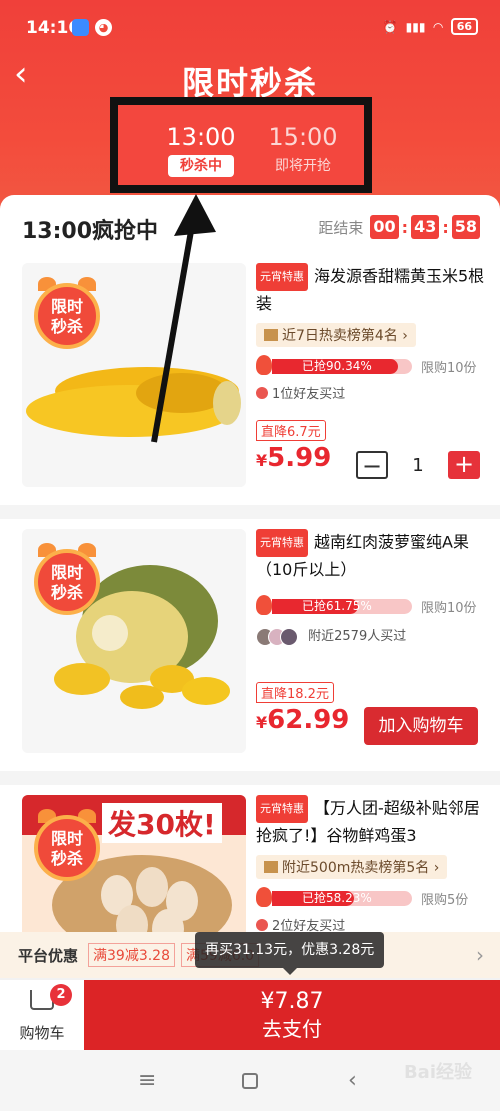  I want to click on social-proof: 1位好友买过, so click(371, 392).